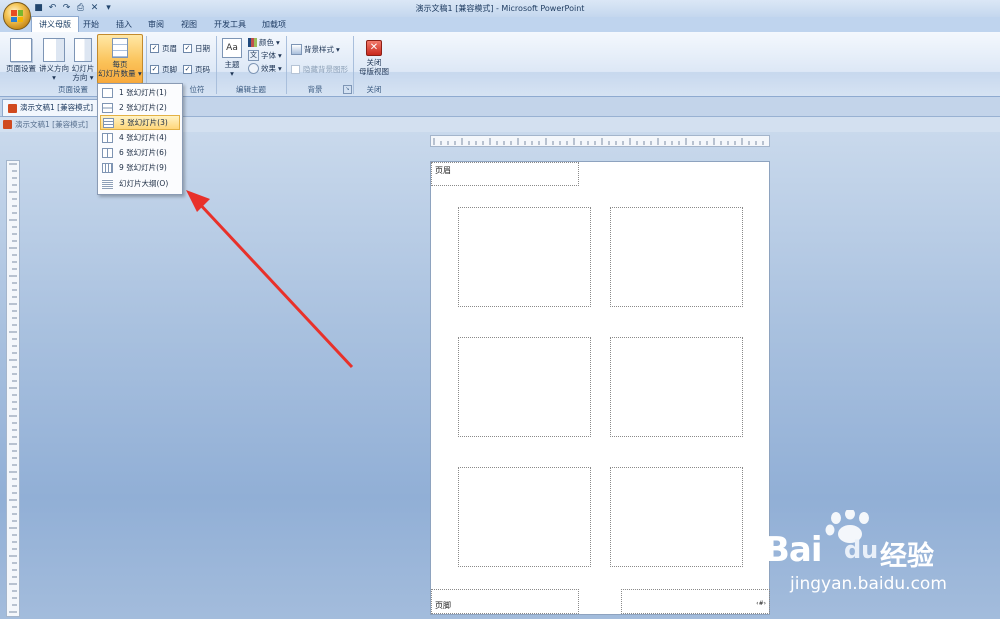 Image resolution: width=1000 pixels, height=619 pixels. Describe the element at coordinates (230, 24) in the screenshot. I see `tab-developer: 开发工具` at that location.